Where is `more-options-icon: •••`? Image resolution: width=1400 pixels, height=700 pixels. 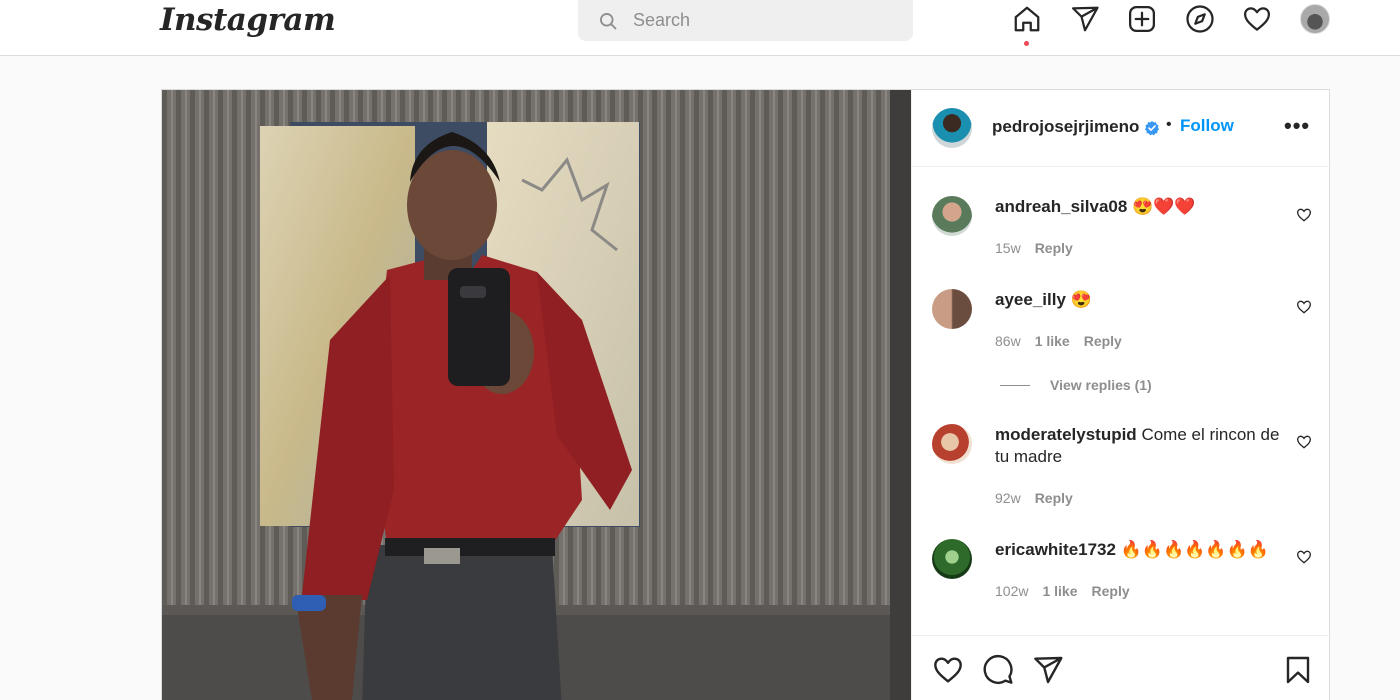
more-options-icon: ••• is located at coordinates (1297, 126).